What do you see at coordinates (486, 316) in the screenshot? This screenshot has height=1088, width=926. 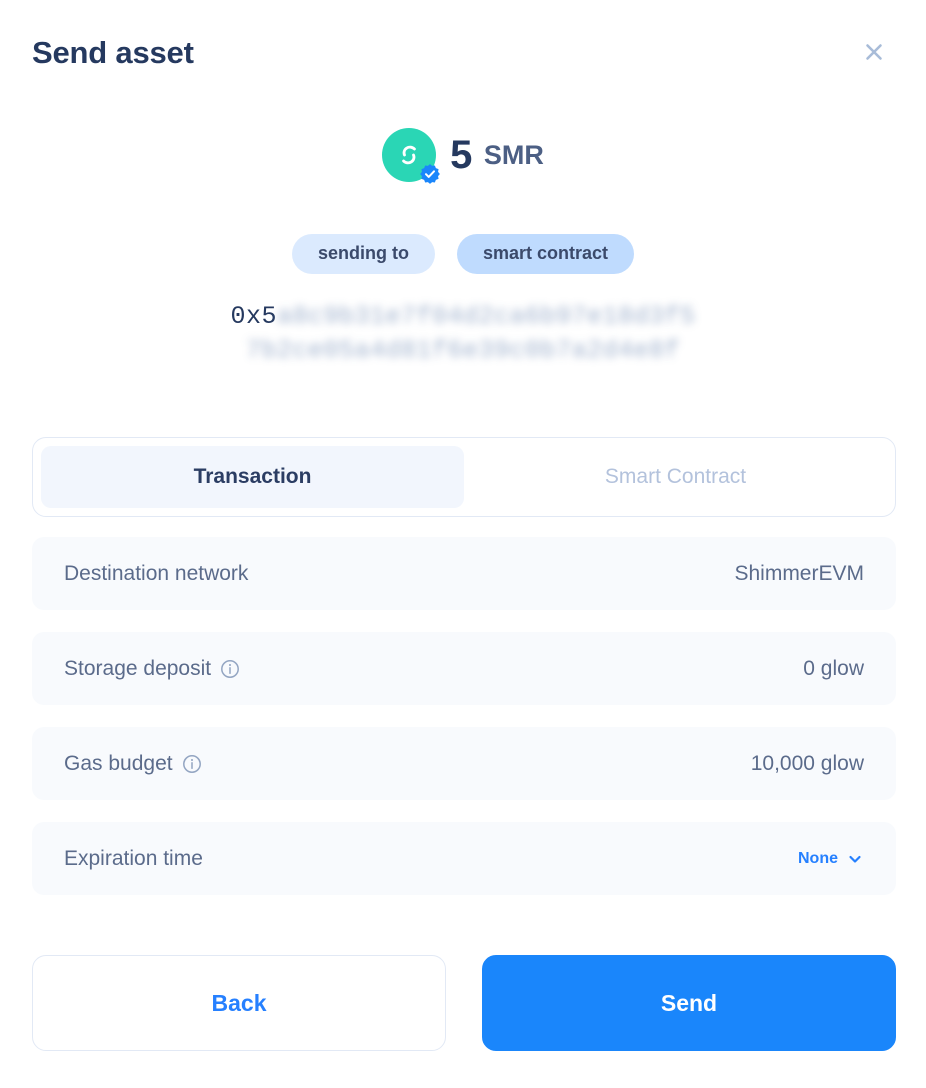 I see `address-redacted-line-1: a8c9b31e7f04d2ca6b97e18d3f5` at bounding box center [486, 316].